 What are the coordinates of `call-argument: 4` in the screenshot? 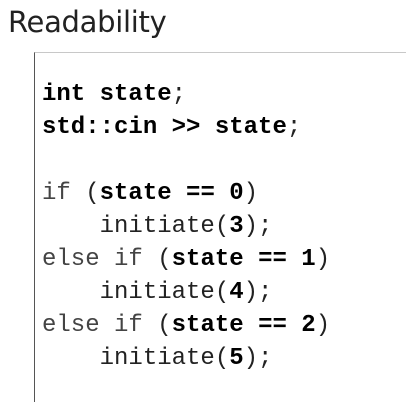 It's located at (236, 292).